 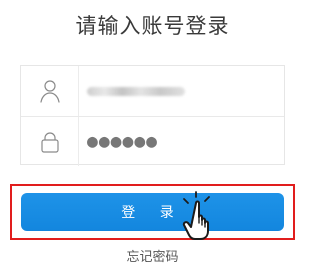 I want to click on password-field: ●●●●●●, so click(x=182, y=141).